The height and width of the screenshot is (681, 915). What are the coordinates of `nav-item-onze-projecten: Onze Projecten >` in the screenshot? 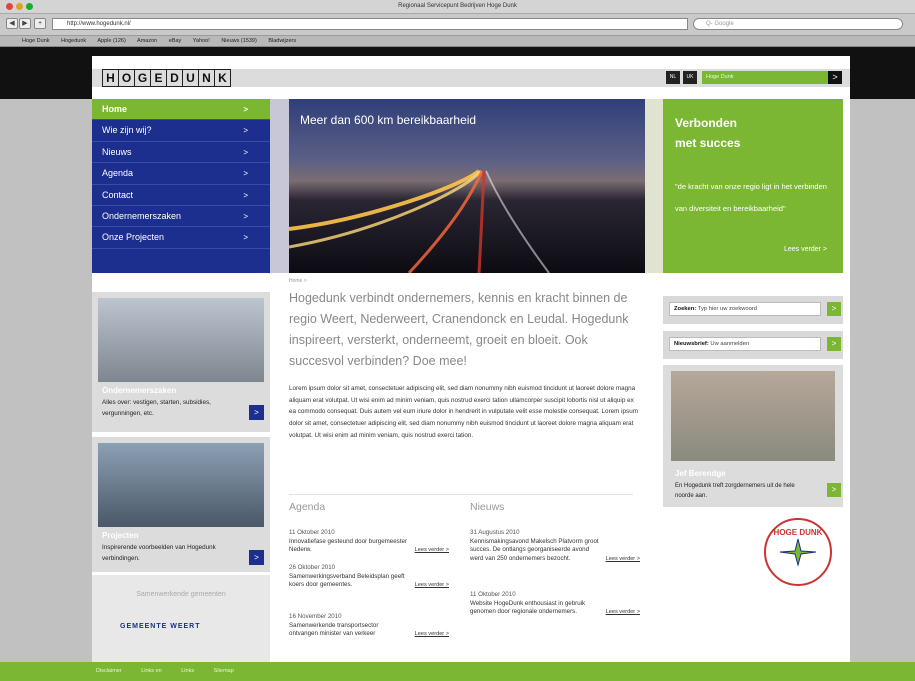 It's located at (181, 238).